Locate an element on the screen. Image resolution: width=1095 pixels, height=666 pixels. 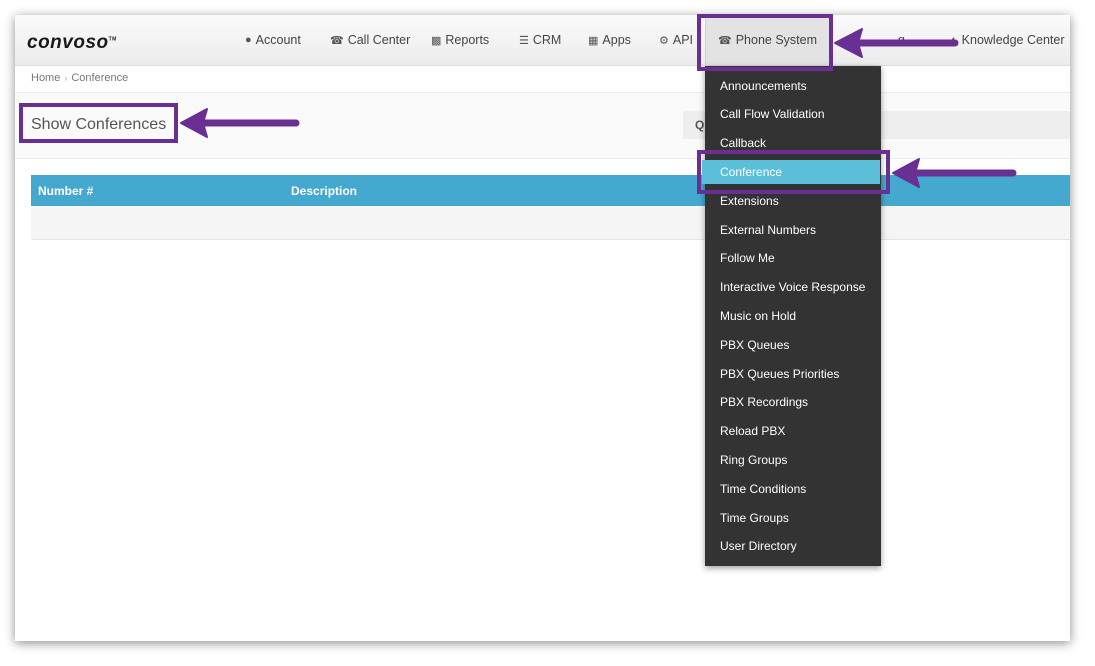
arrow-to-page-title is located at coordinates (240, 123).